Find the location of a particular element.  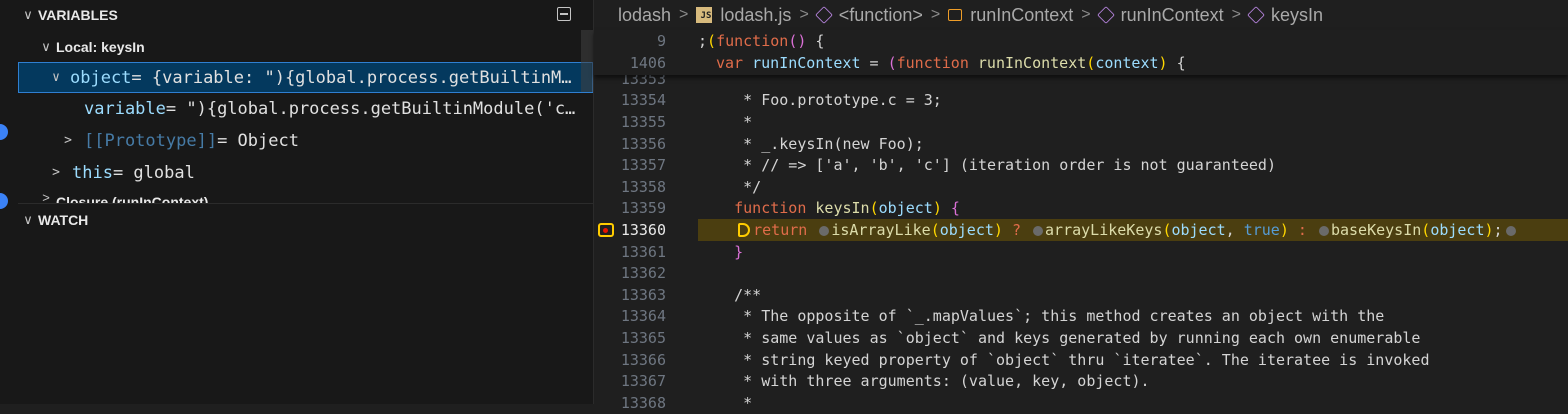

code-line: 13362 is located at coordinates (1081, 273).